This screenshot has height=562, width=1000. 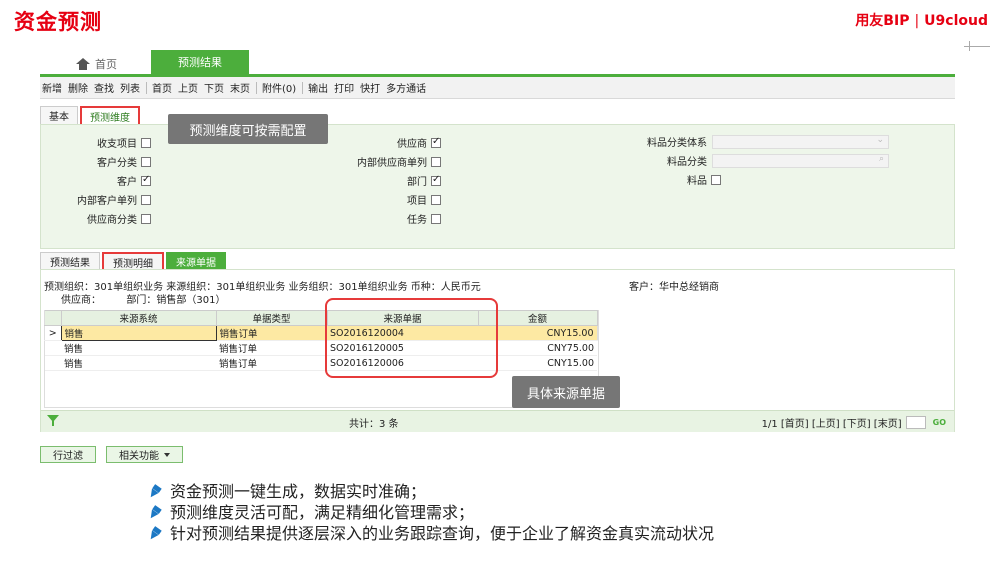 I want to click on toolbar-prev-button: 上页, so click(x=188, y=87).